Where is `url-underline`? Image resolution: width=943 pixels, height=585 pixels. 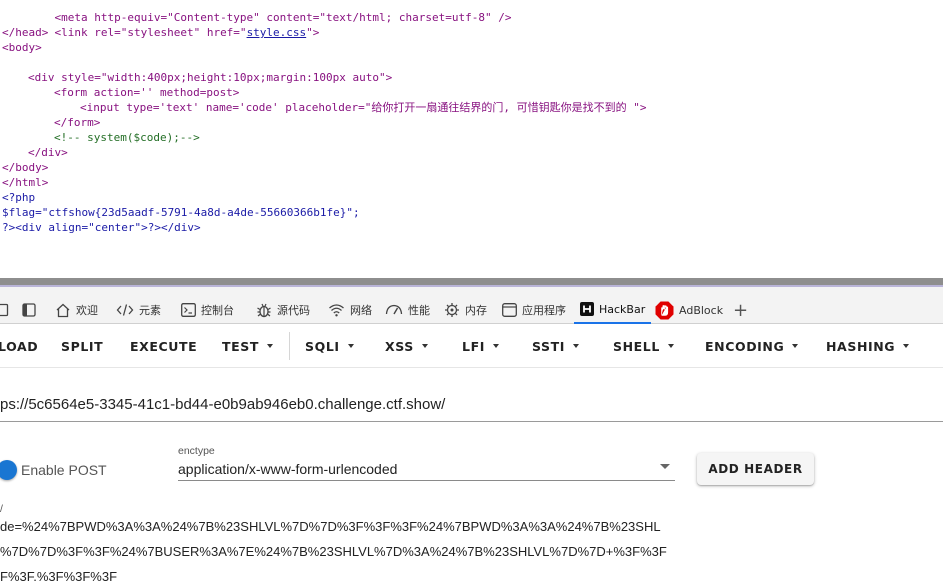 url-underline is located at coordinates (471, 421).